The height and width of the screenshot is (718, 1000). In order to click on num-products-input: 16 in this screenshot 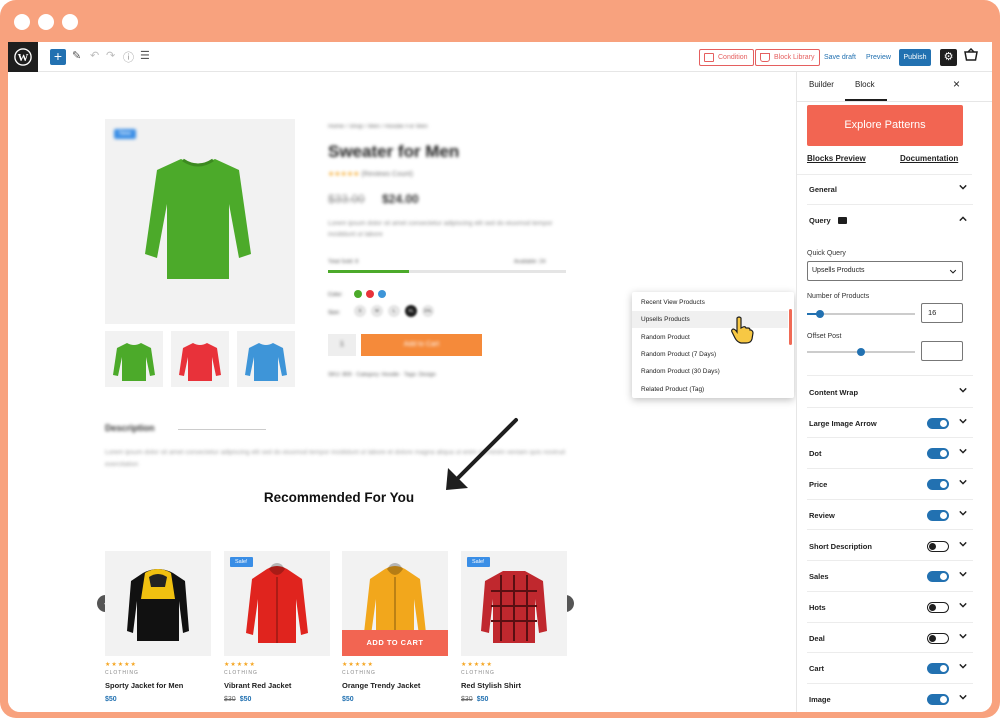, I will do `click(942, 313)`.